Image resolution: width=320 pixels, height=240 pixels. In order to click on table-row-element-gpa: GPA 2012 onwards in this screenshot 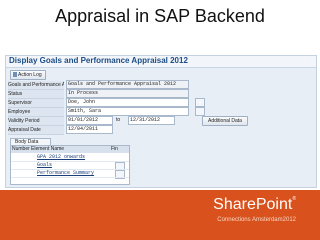, I will do `click(61, 157)`.